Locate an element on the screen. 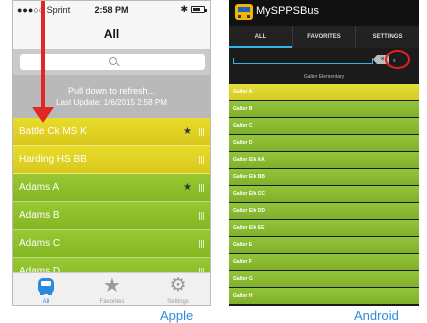  battery-icon is located at coordinates (199, 9).